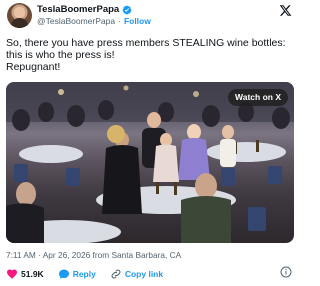  I want to click on like-count: 51.9K, so click(32, 274).